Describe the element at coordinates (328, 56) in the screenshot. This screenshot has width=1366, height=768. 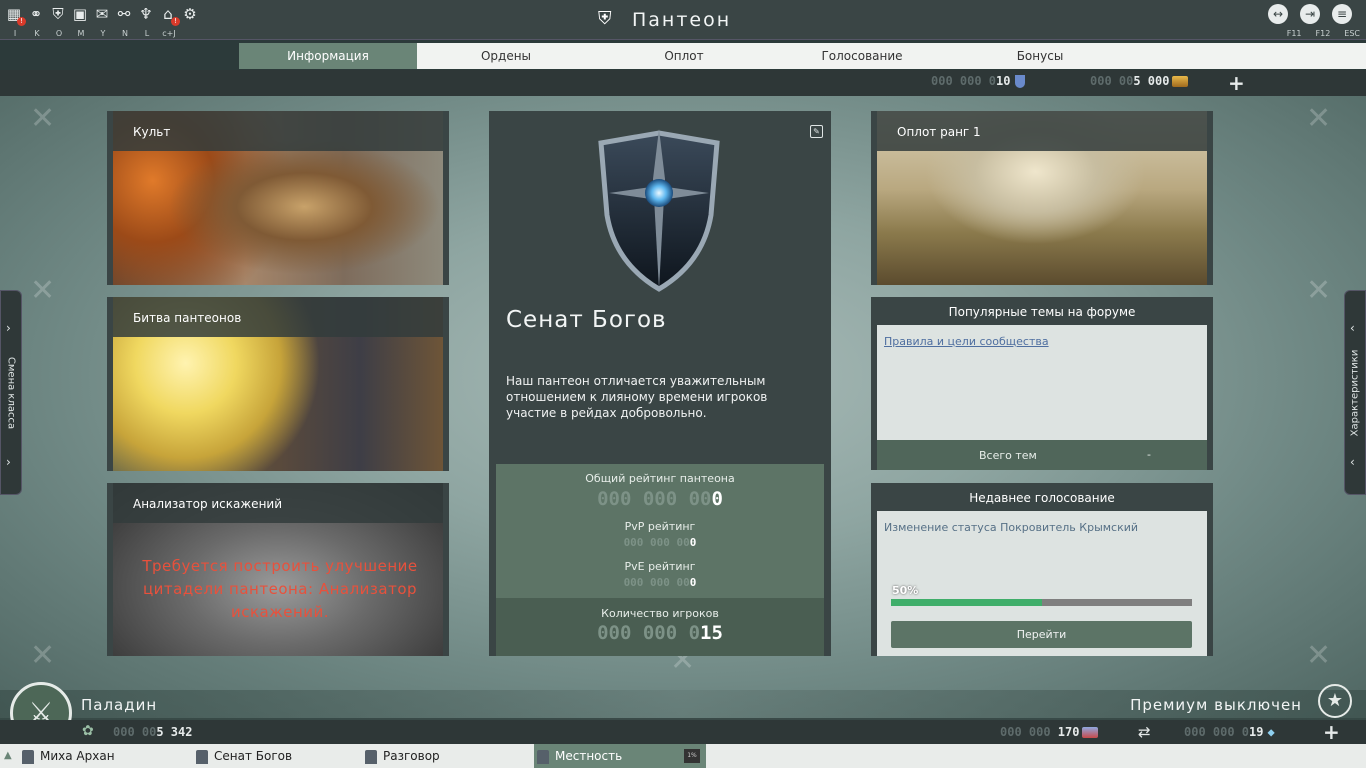
I see `tab-info: Информация` at that location.